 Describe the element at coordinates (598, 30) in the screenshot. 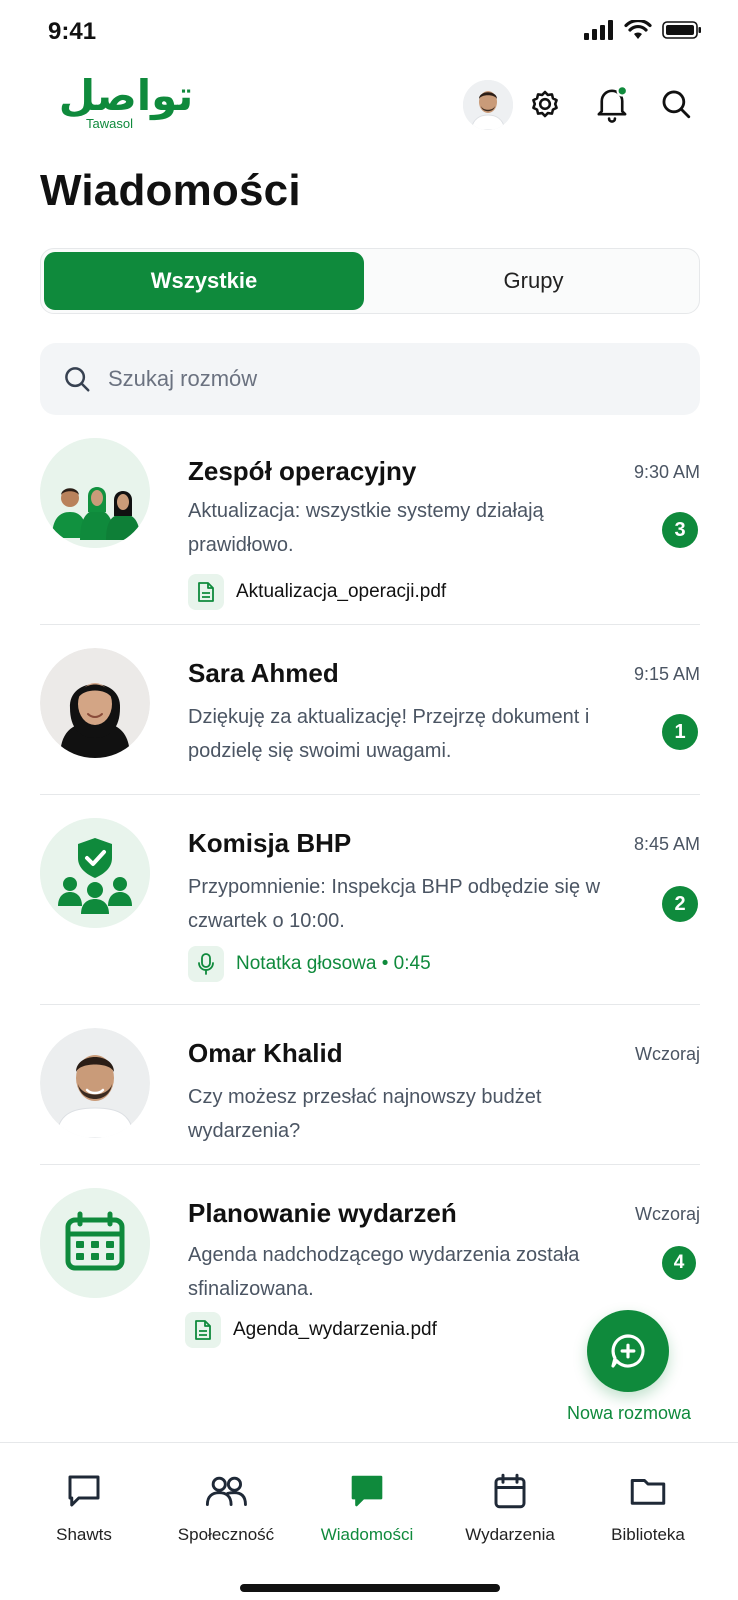

I see `signal-icon` at that location.